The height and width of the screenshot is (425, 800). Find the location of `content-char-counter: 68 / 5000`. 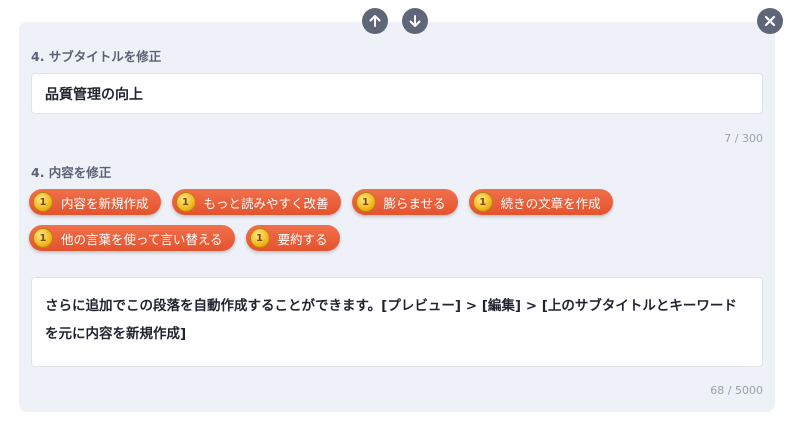

content-char-counter: 68 / 5000 is located at coordinates (736, 390).